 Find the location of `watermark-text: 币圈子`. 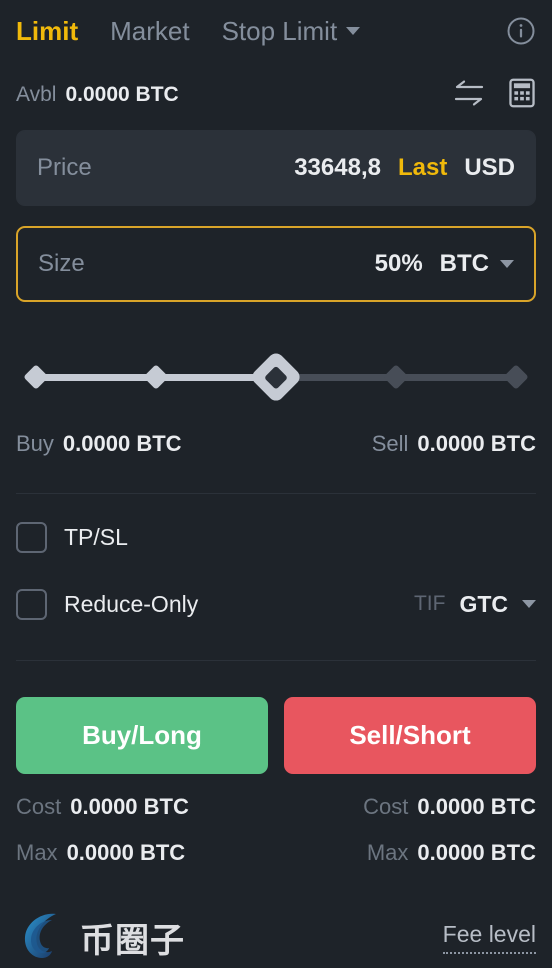

watermark-text: 币圈子 is located at coordinates (132, 940).